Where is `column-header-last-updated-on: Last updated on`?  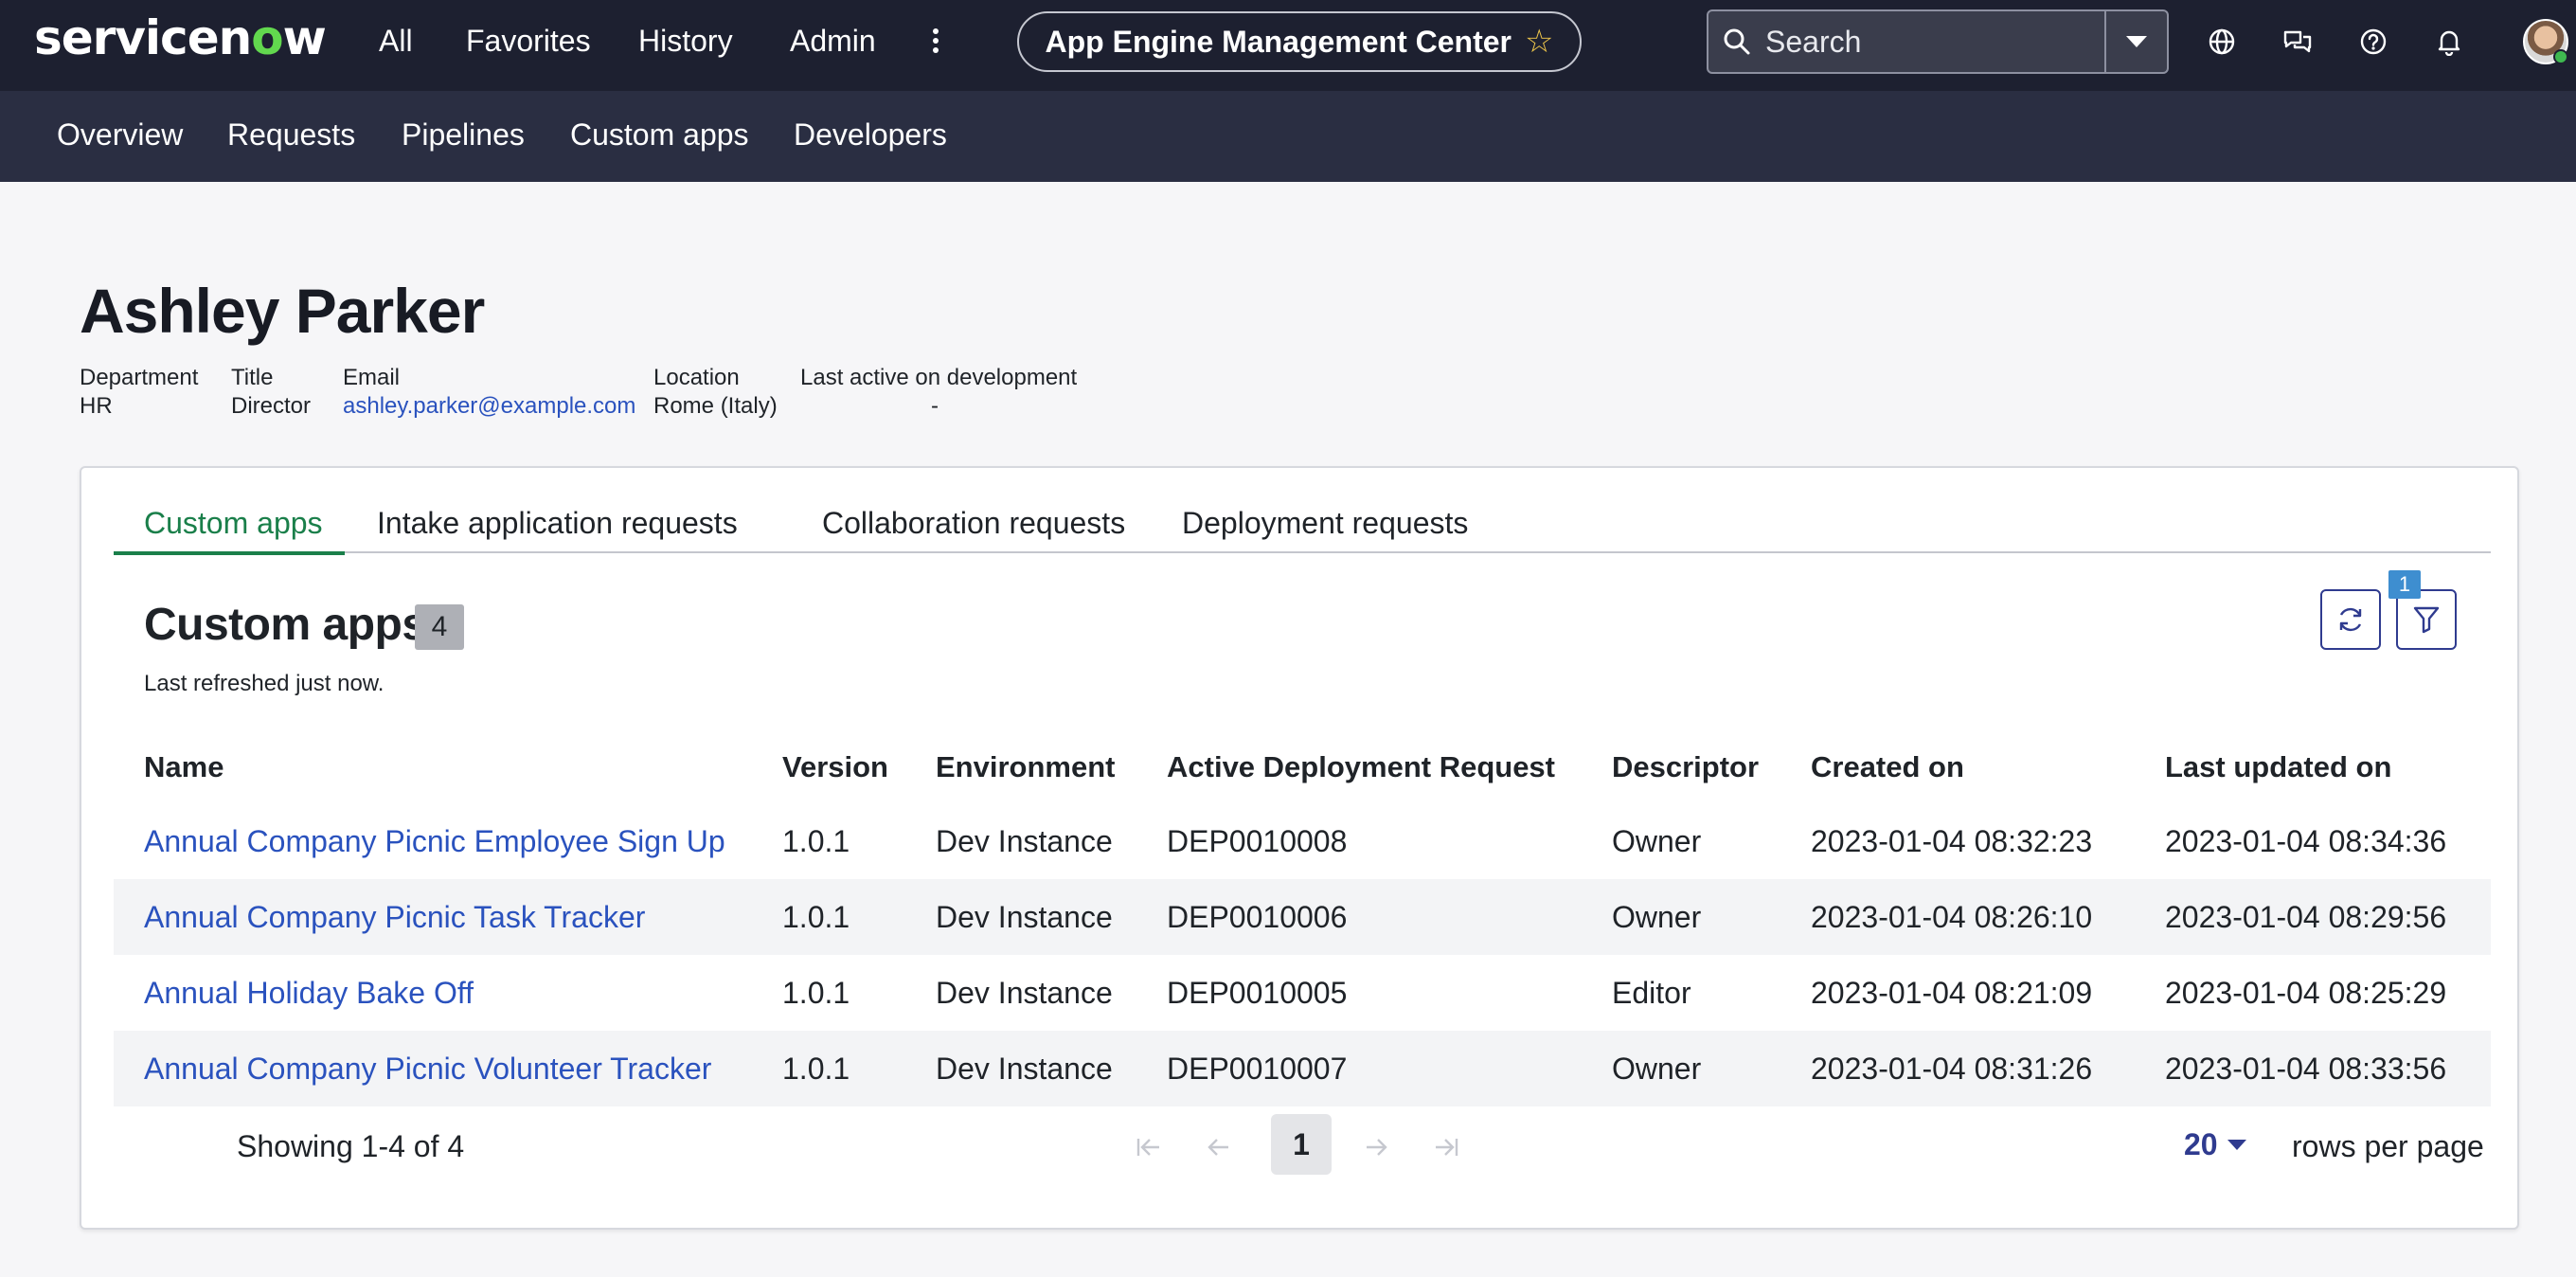 column-header-last-updated-on: Last updated on is located at coordinates (2278, 767).